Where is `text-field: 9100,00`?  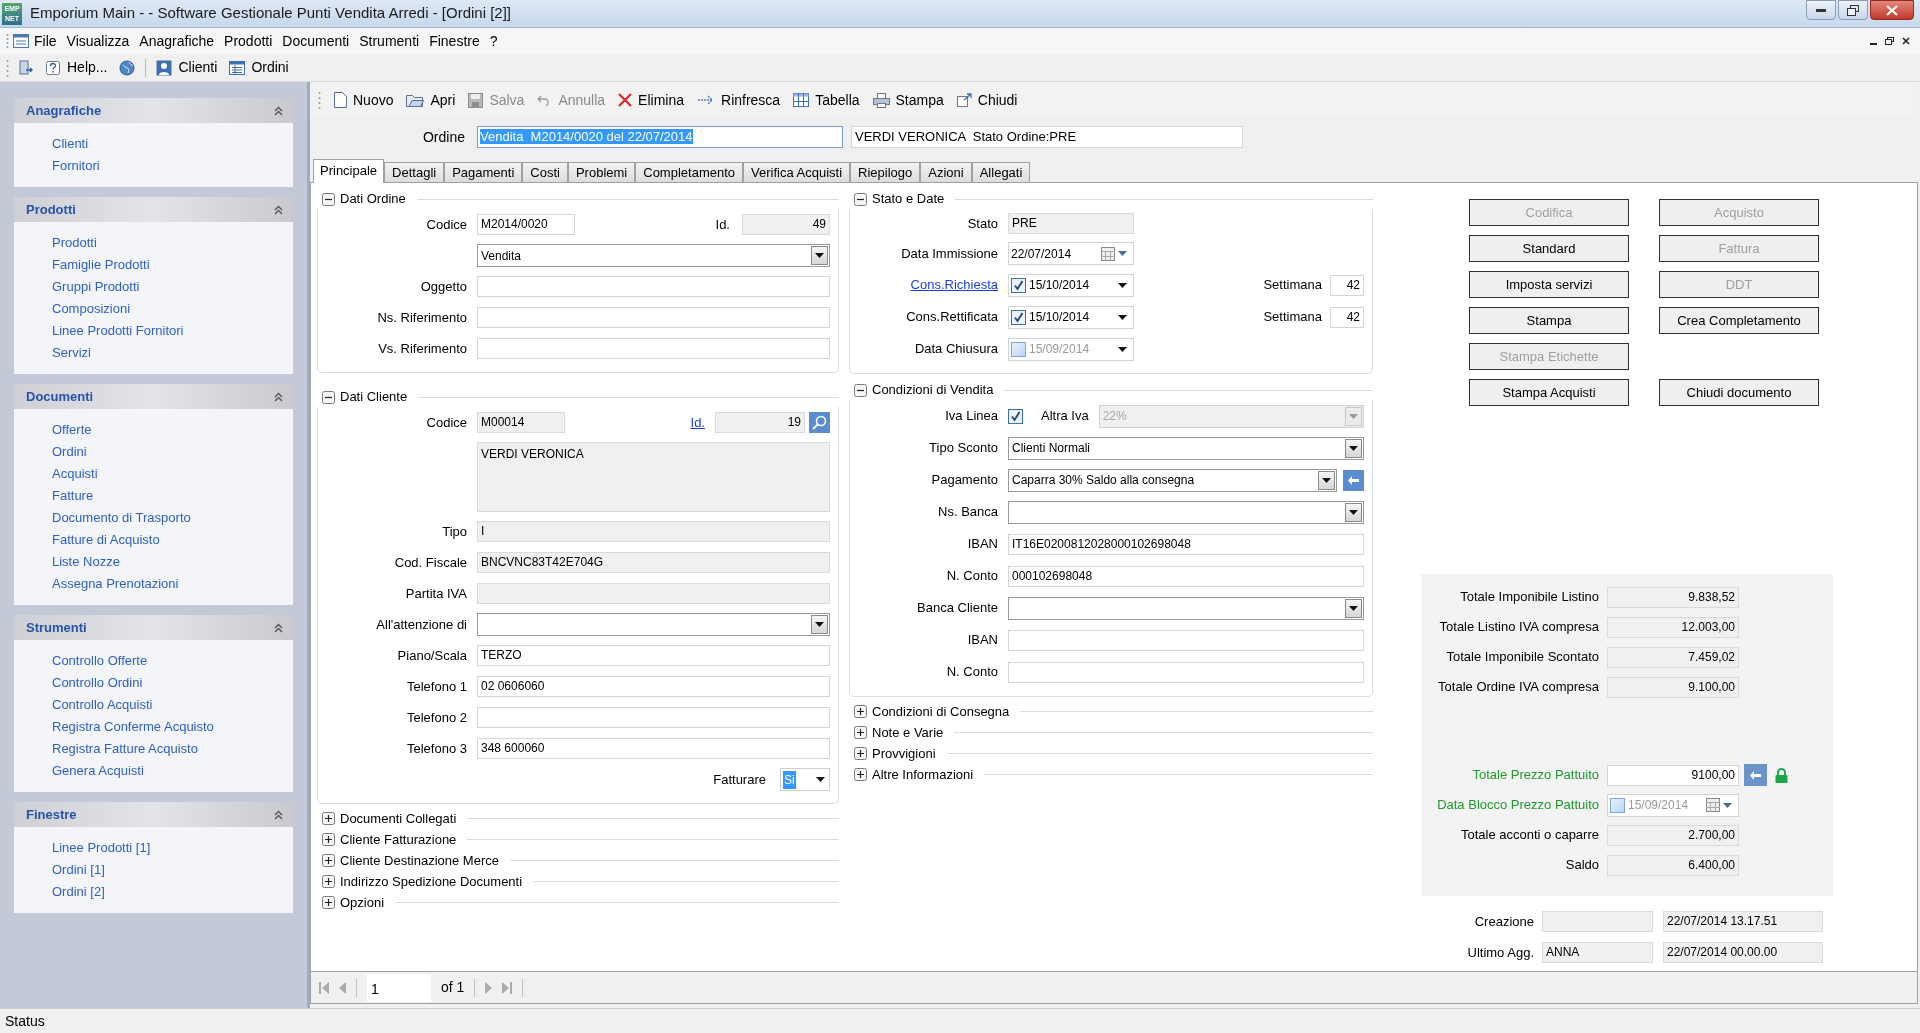
text-field: 9100,00 is located at coordinates (1673, 775).